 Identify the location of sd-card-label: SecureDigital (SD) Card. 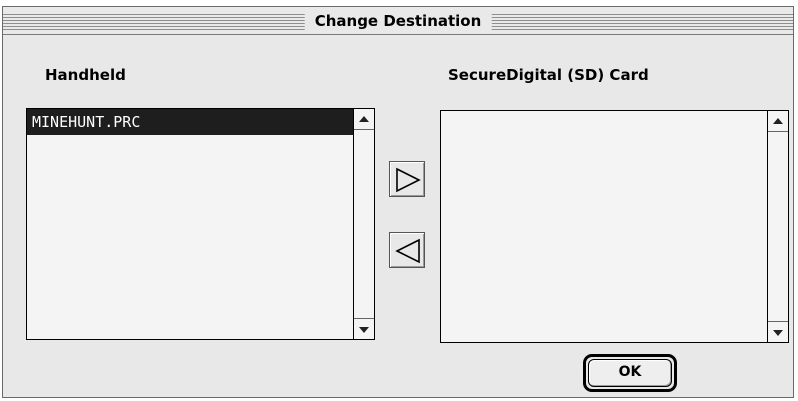
(548, 75).